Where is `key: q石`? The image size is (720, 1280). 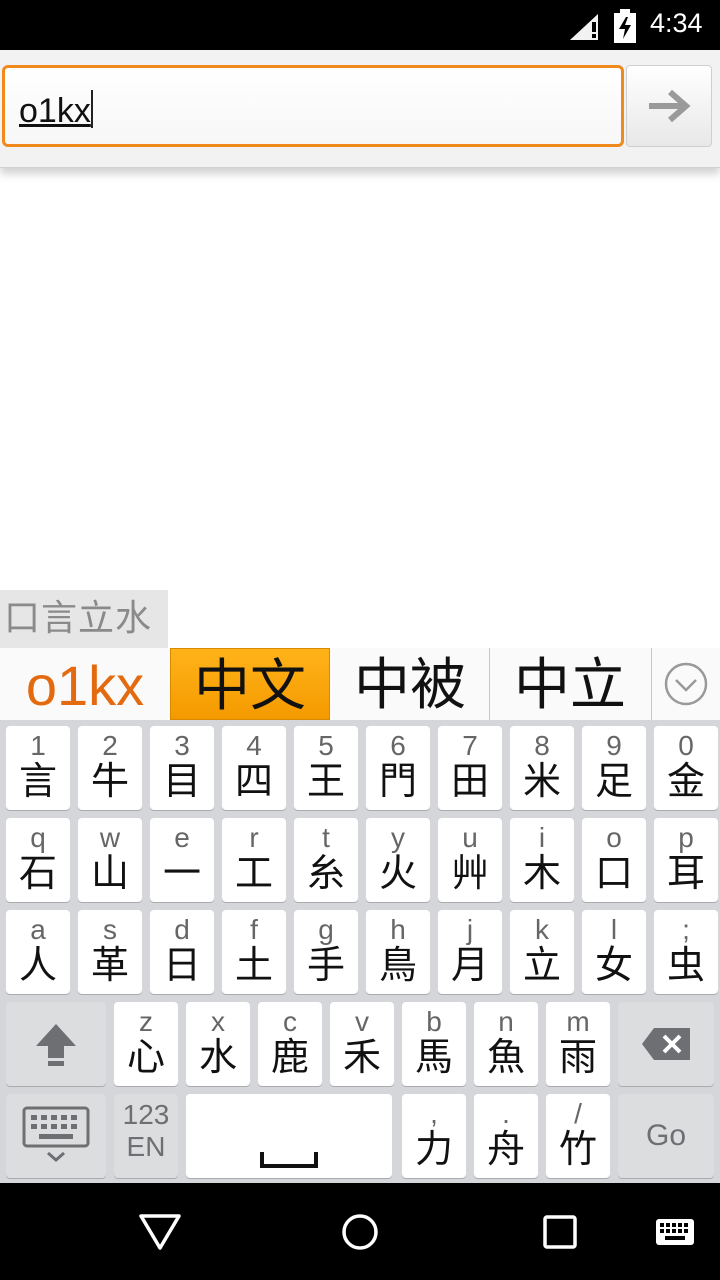 key: q石 is located at coordinates (38, 860).